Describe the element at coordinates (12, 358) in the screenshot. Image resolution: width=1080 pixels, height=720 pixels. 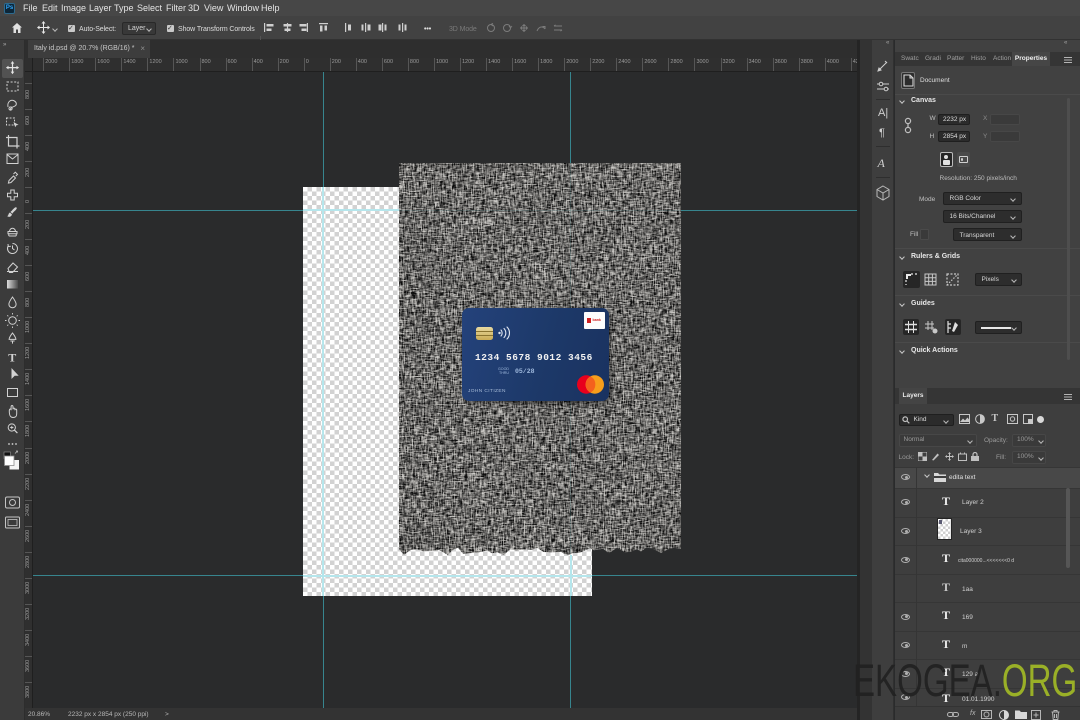
I see `svg-text: T` at that location.